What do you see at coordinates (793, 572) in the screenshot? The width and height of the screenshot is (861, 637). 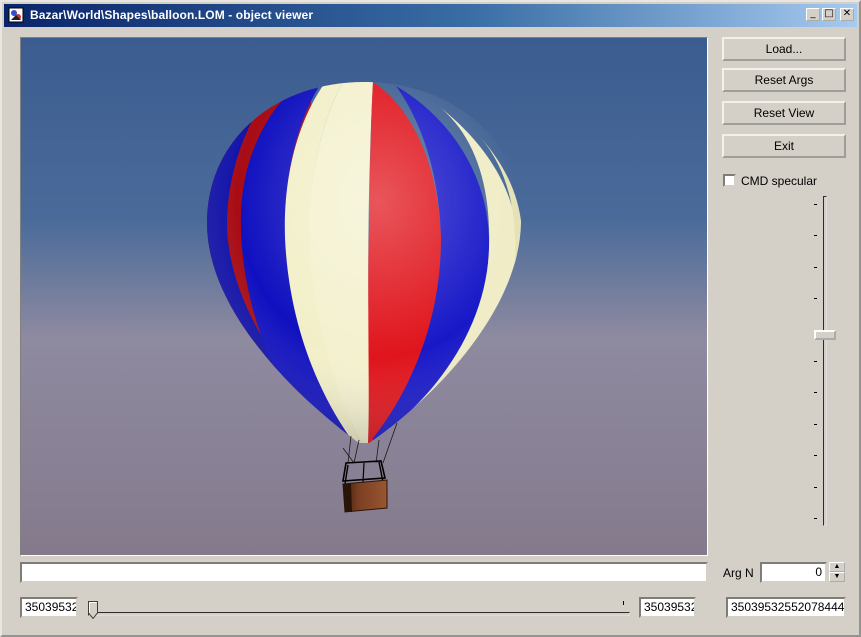 I see `arg-n-input: 0` at bounding box center [793, 572].